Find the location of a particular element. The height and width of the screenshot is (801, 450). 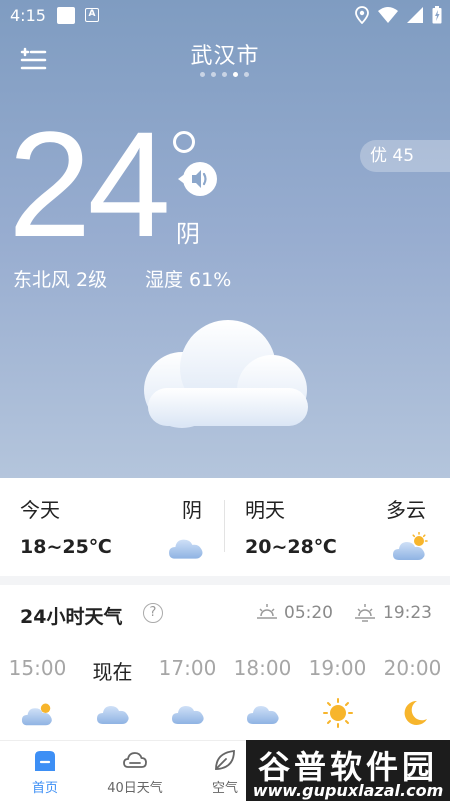

sunset-time: 19:23 is located at coordinates (407, 613).